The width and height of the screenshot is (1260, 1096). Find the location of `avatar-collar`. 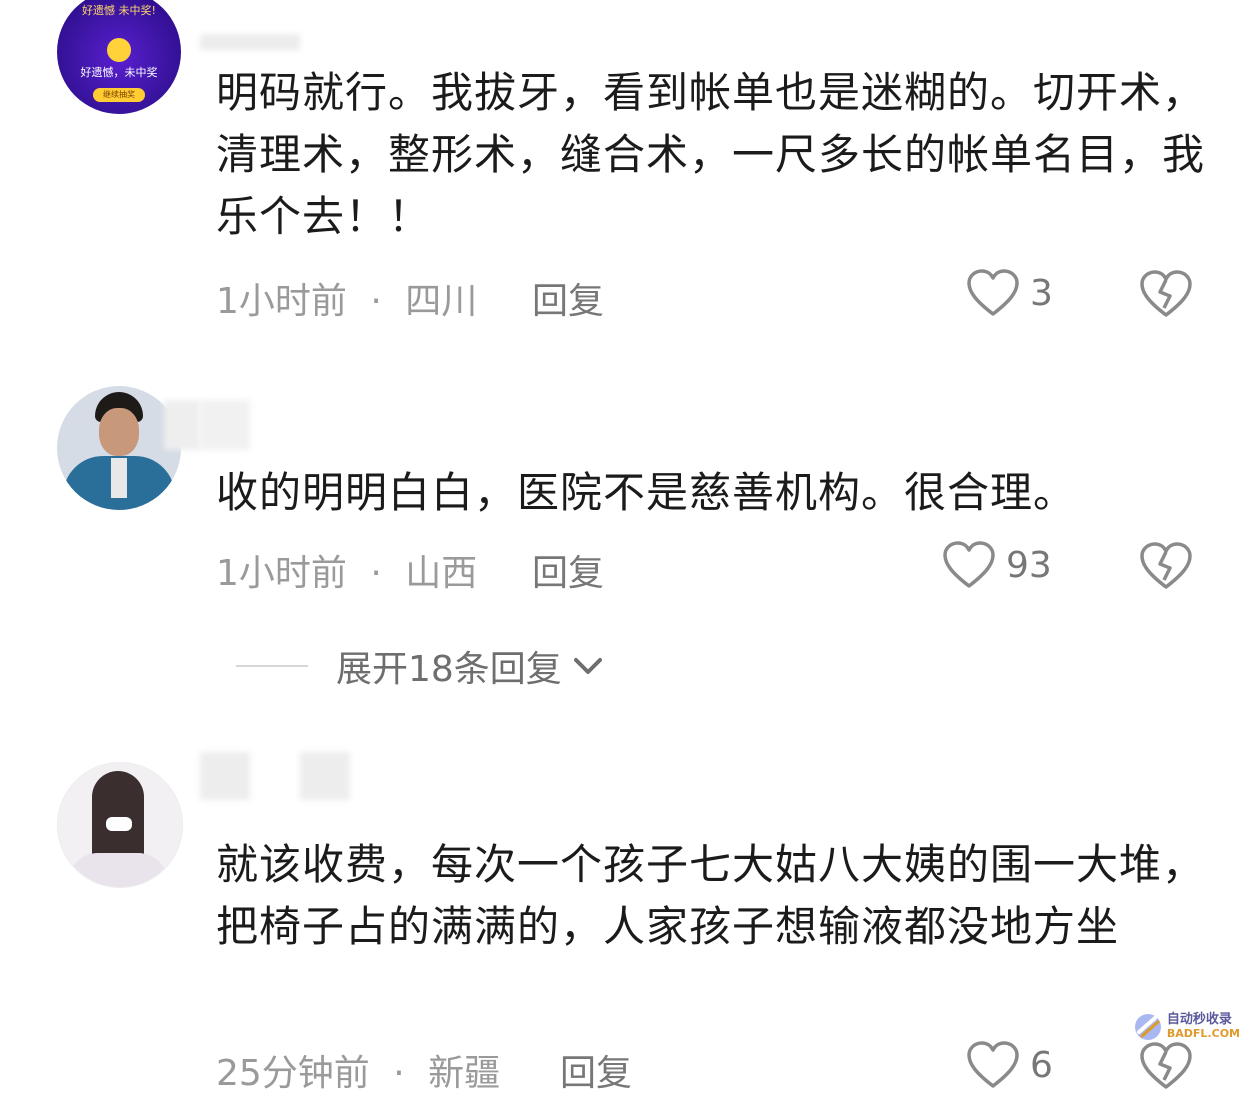

avatar-collar is located at coordinates (118, 870).